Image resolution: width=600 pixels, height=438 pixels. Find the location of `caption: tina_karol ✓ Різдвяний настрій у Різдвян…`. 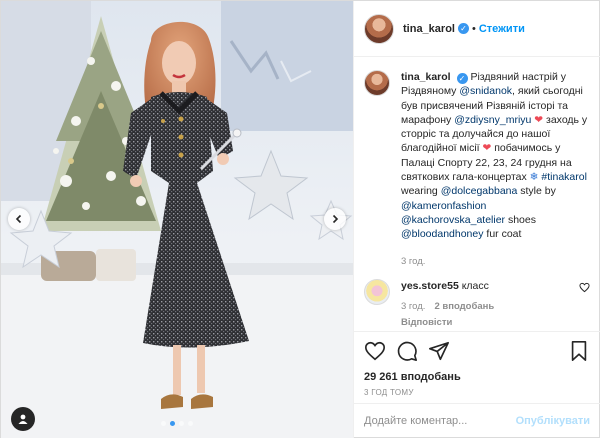

caption: tina_karol ✓ Різдвяний настрій у Різдвян… is located at coordinates (495, 169).